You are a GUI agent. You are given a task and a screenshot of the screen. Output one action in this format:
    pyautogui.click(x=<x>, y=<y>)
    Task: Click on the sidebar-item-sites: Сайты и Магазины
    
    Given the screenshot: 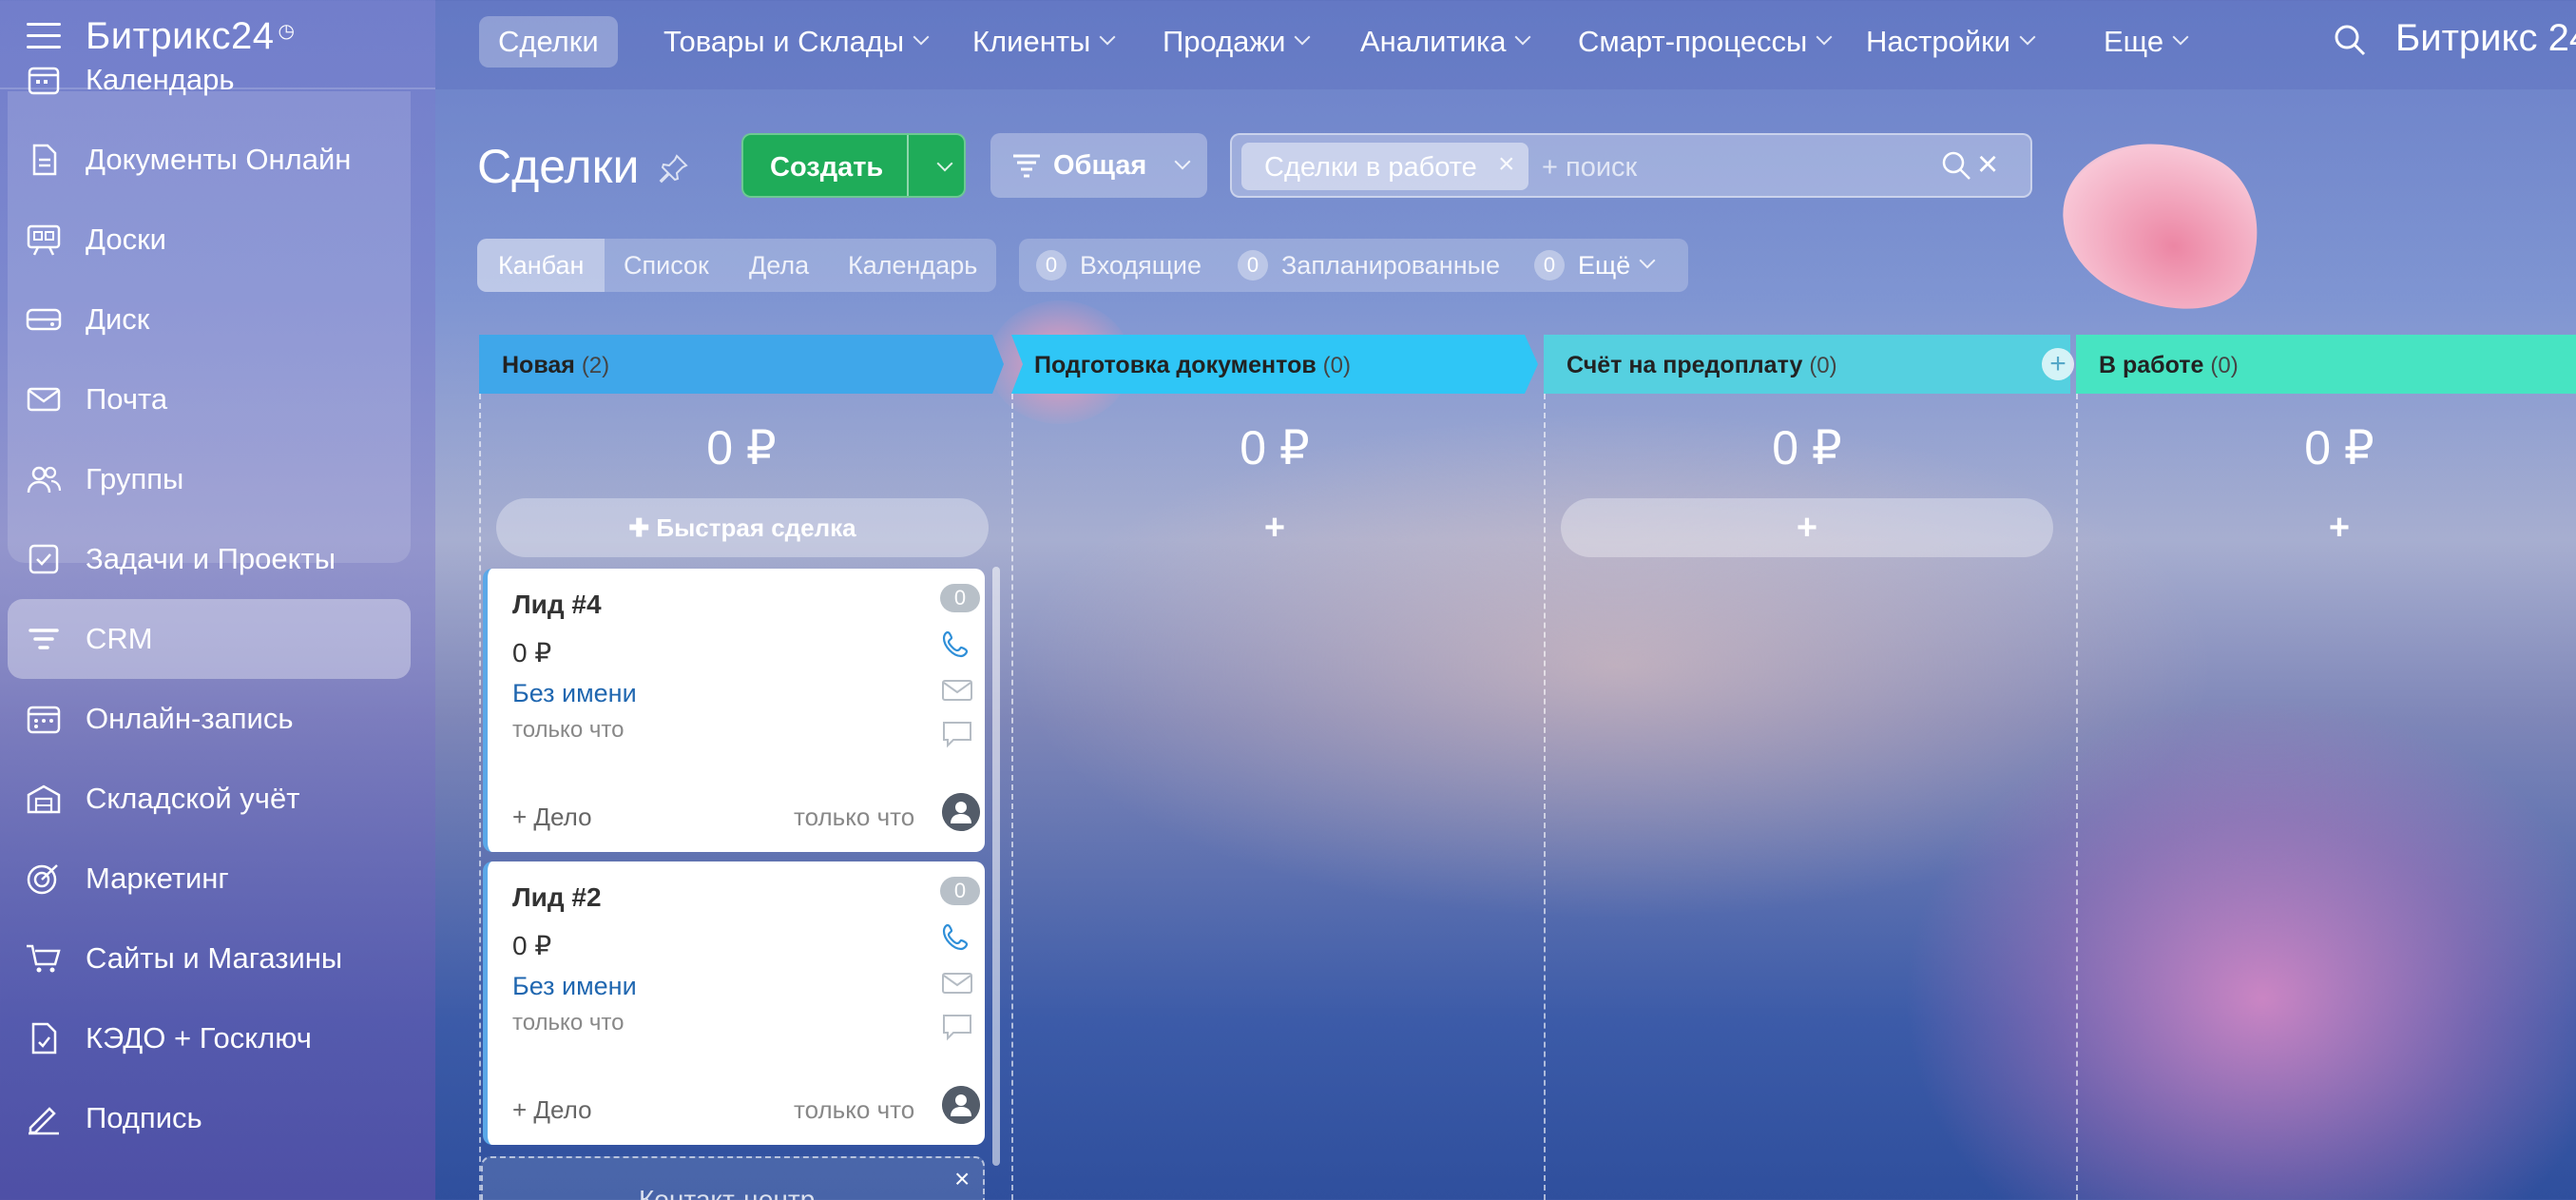 What is the action you would take?
    pyautogui.click(x=218, y=958)
    